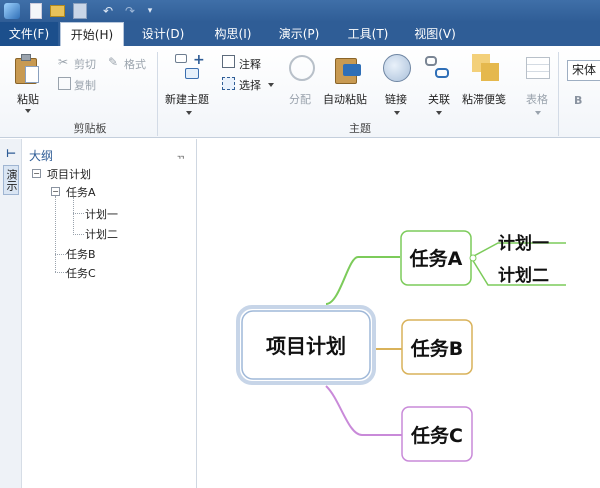  What do you see at coordinates (187, 99) in the screenshot?
I see `new-topic-button: 新建主题` at bounding box center [187, 99].